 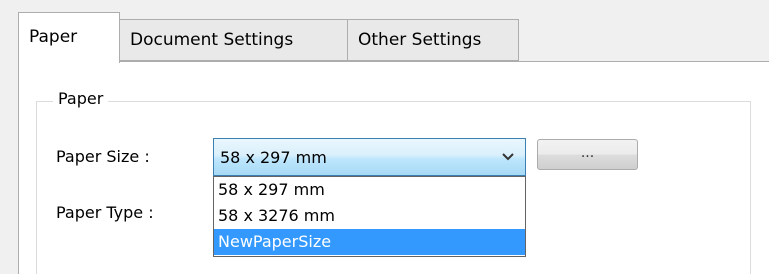 What do you see at coordinates (69, 37) in the screenshot?
I see `tab-paper: Paper` at bounding box center [69, 37].